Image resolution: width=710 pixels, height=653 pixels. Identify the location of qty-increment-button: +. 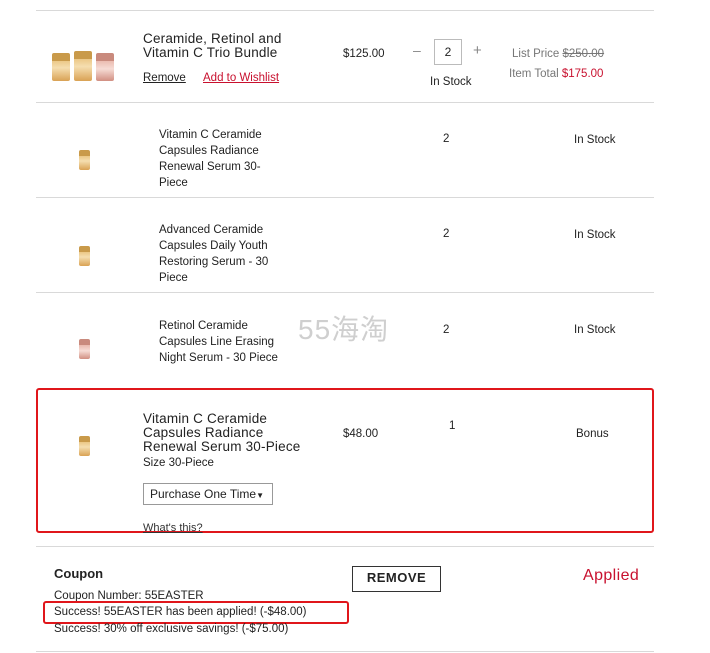
(477, 50).